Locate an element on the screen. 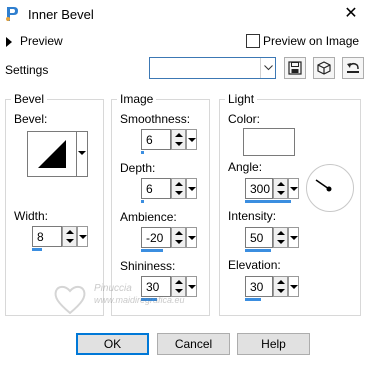 The width and height of the screenshot is (366, 367). depth-stepper is located at coordinates (178, 188).